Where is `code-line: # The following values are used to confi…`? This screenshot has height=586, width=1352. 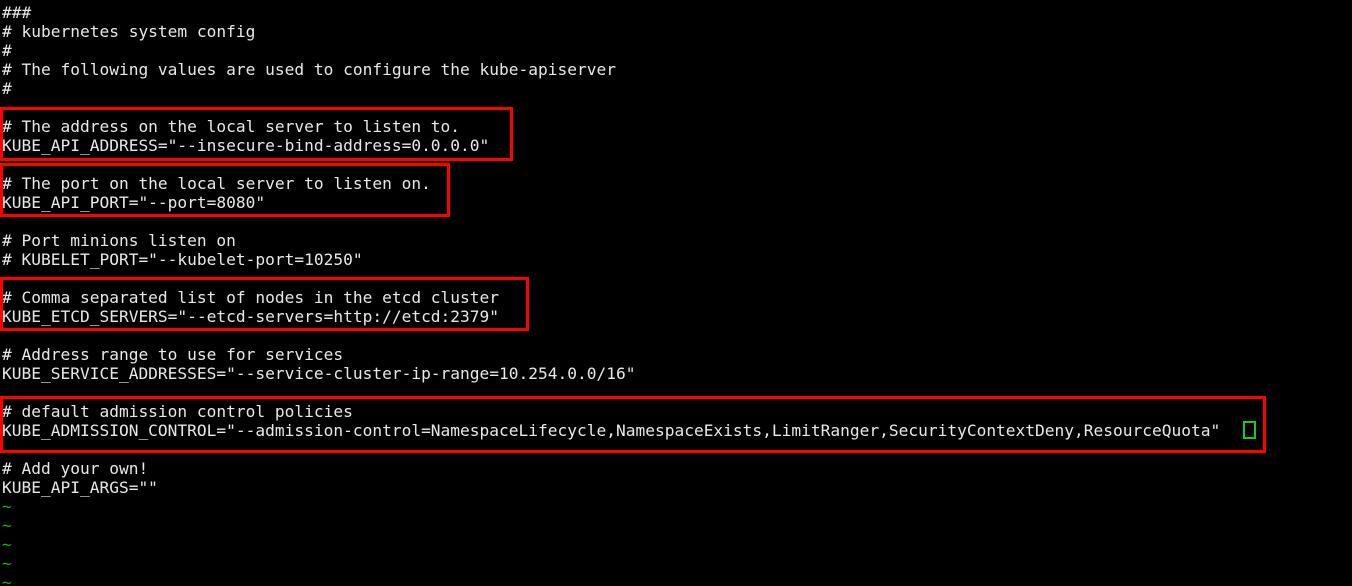
code-line: # The following values are used to confi… is located at coordinates (309, 69).